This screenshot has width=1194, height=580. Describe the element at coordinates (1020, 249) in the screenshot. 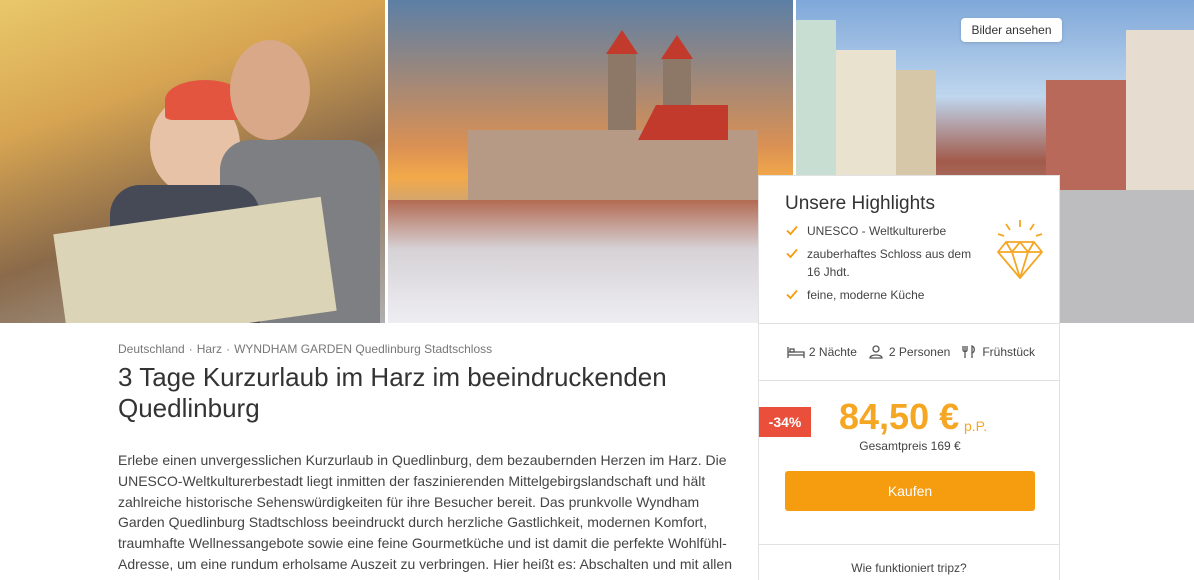

I see `diamond-icon` at that location.